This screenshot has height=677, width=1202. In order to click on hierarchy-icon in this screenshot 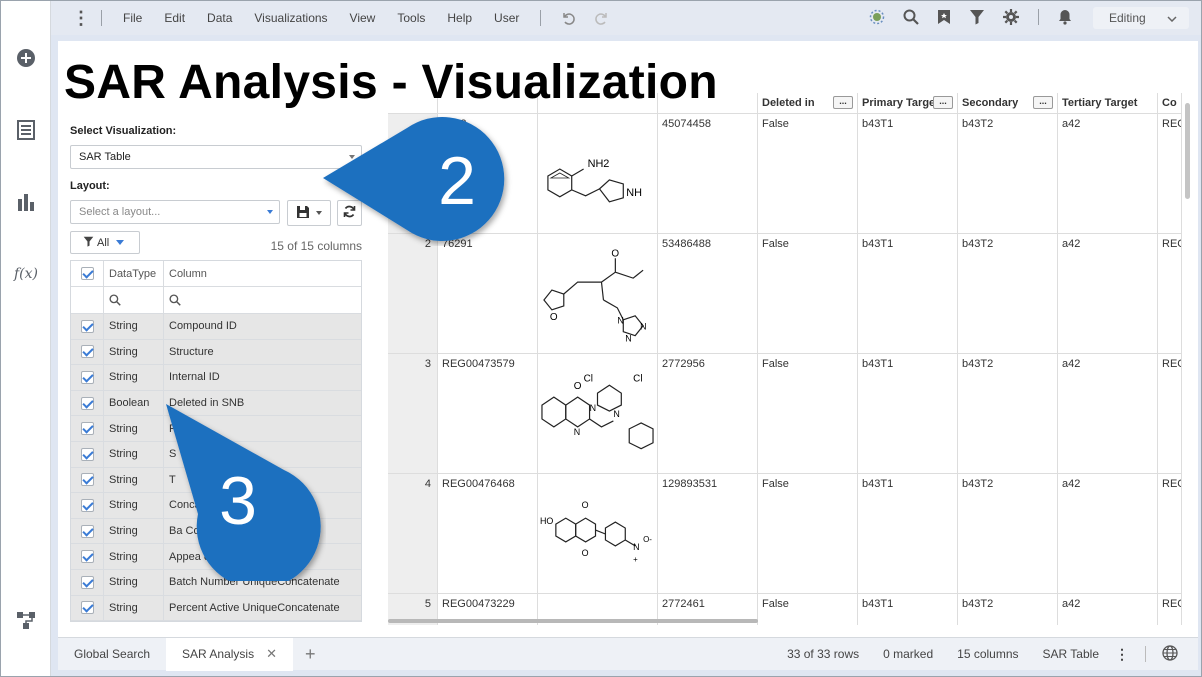, I will do `click(26, 620)`.